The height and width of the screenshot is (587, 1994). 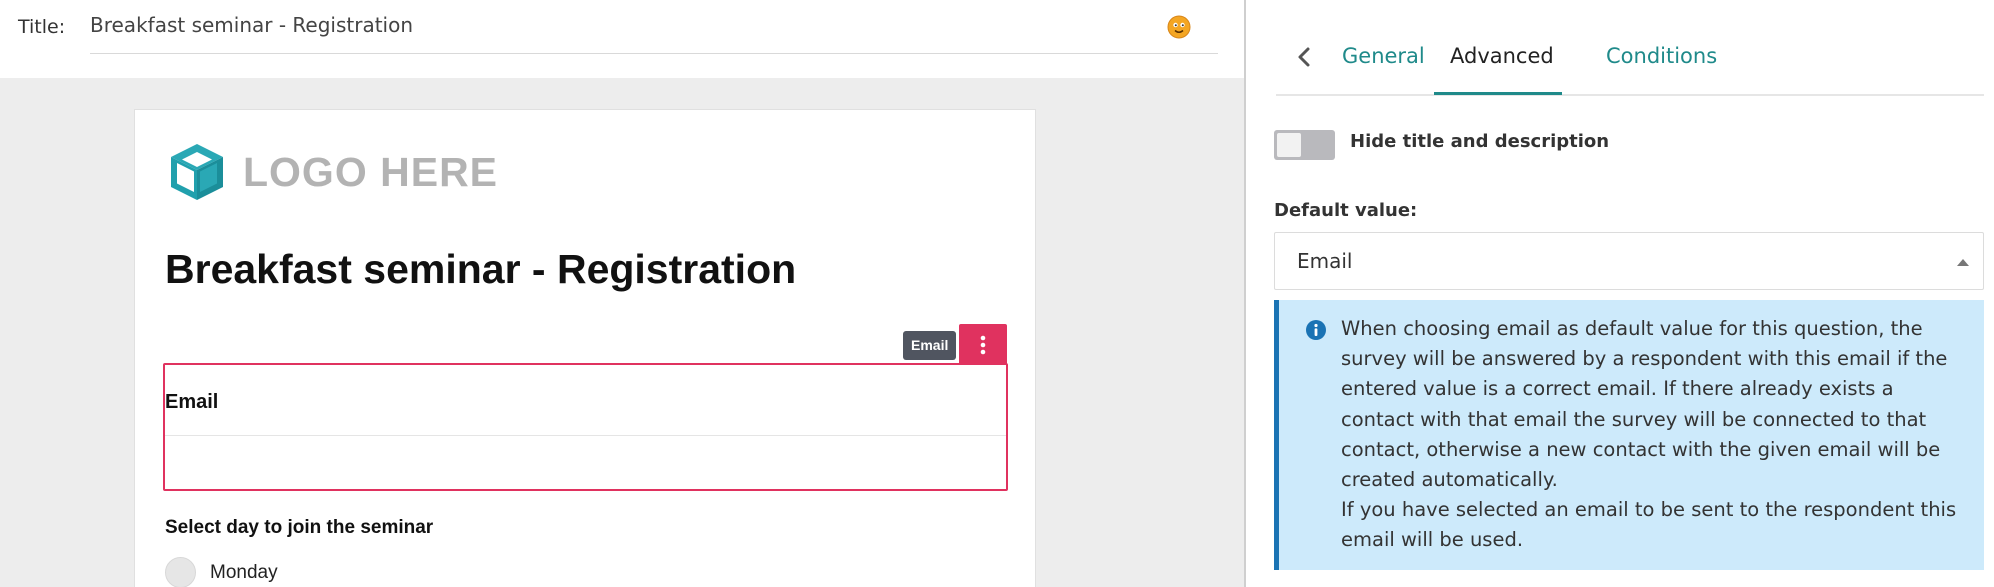 I want to click on tab-conditions: Conditions, so click(x=1661, y=56).